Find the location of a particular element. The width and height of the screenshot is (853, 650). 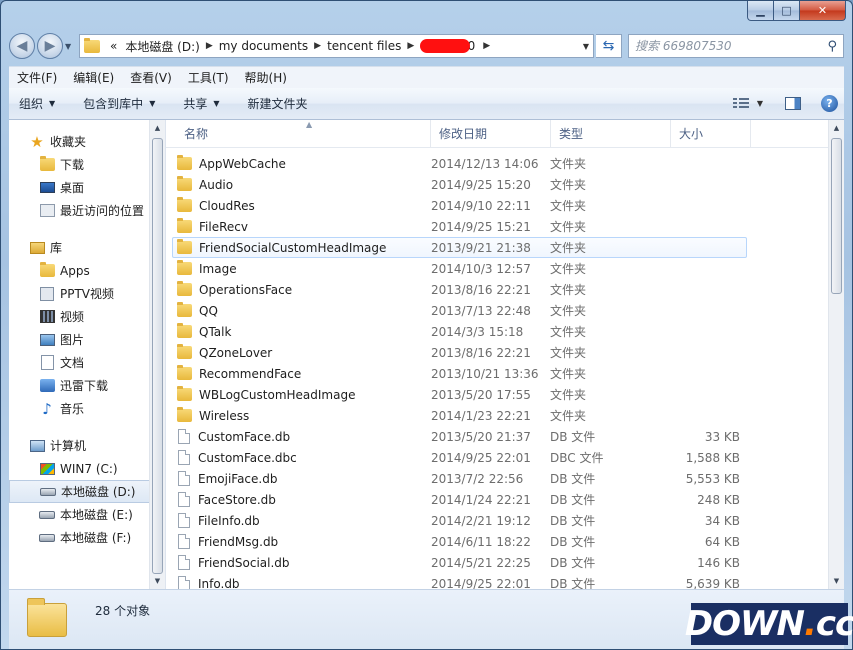

search-box: ⚲ is located at coordinates (736, 46).